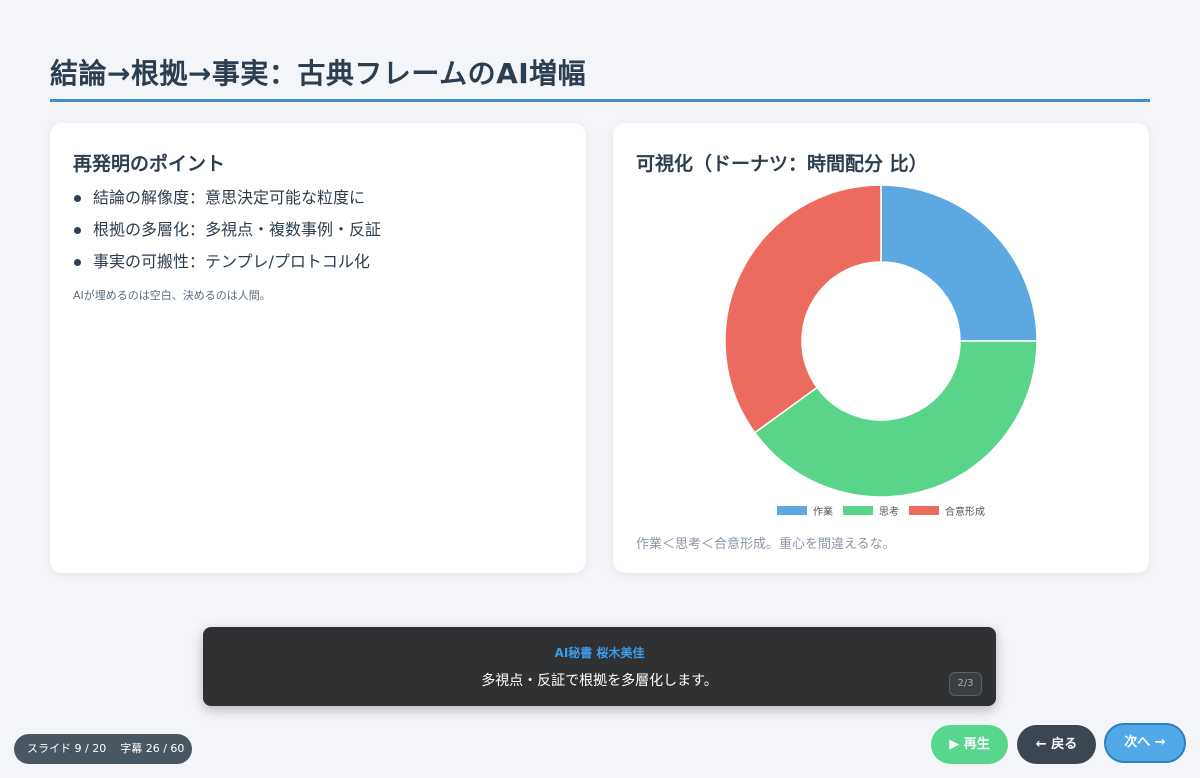 The height and width of the screenshot is (778, 1200). What do you see at coordinates (231, 261) in the screenshot?
I see `point-text: 事実の可搬性：テンプレ/プロトコル化` at bounding box center [231, 261].